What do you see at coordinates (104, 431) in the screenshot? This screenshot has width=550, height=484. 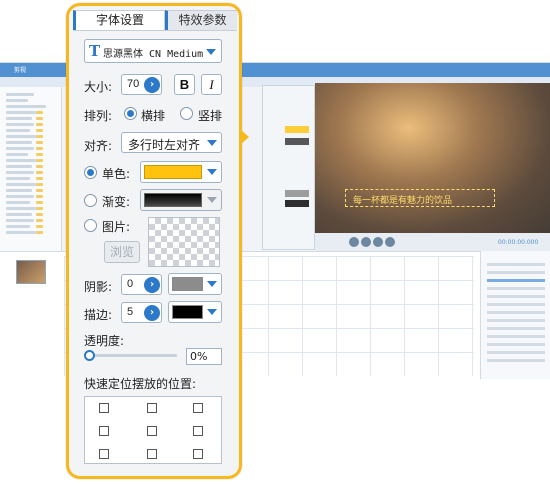 I see `position-middle-left` at bounding box center [104, 431].